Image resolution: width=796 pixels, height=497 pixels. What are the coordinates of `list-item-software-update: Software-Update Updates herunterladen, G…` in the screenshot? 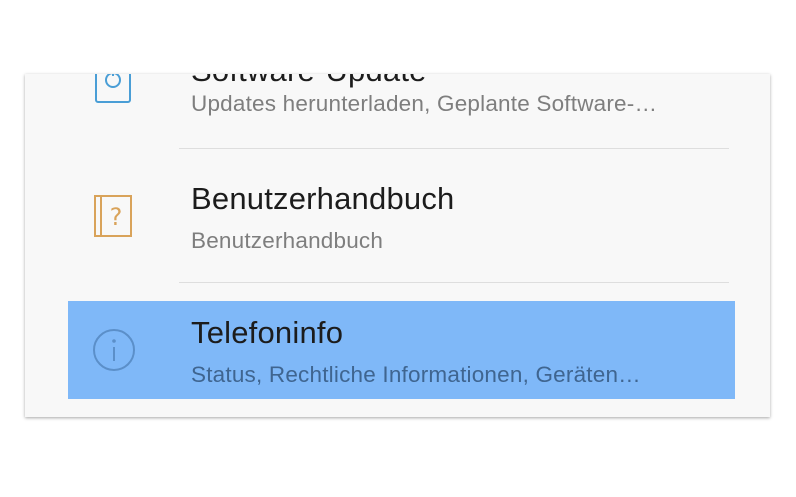 It's located at (397, 111).